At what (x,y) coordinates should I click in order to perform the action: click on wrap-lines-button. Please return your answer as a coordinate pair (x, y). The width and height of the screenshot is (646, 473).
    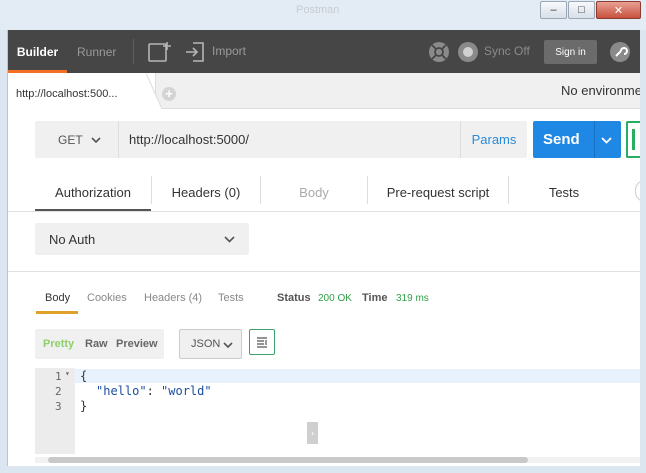
    Looking at the image, I should click on (262, 342).